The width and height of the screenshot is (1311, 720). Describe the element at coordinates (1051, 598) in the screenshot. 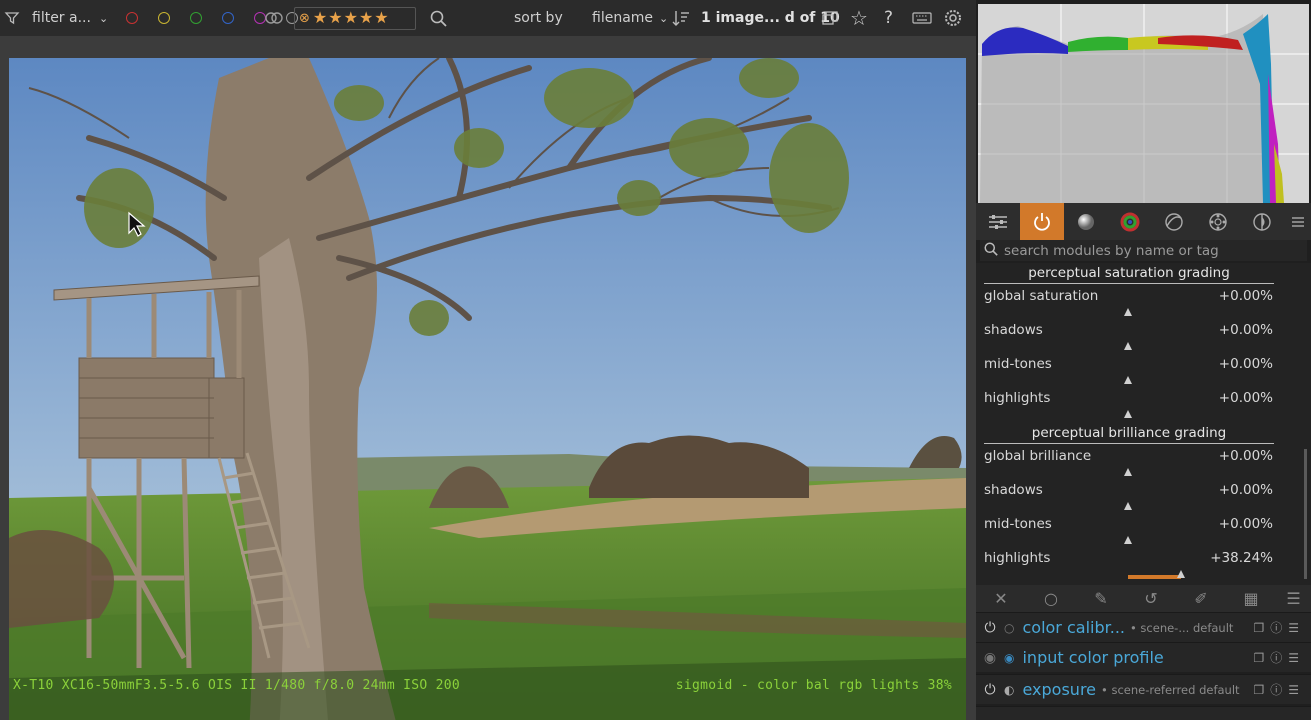

I see `circle-icon: ○` at that location.